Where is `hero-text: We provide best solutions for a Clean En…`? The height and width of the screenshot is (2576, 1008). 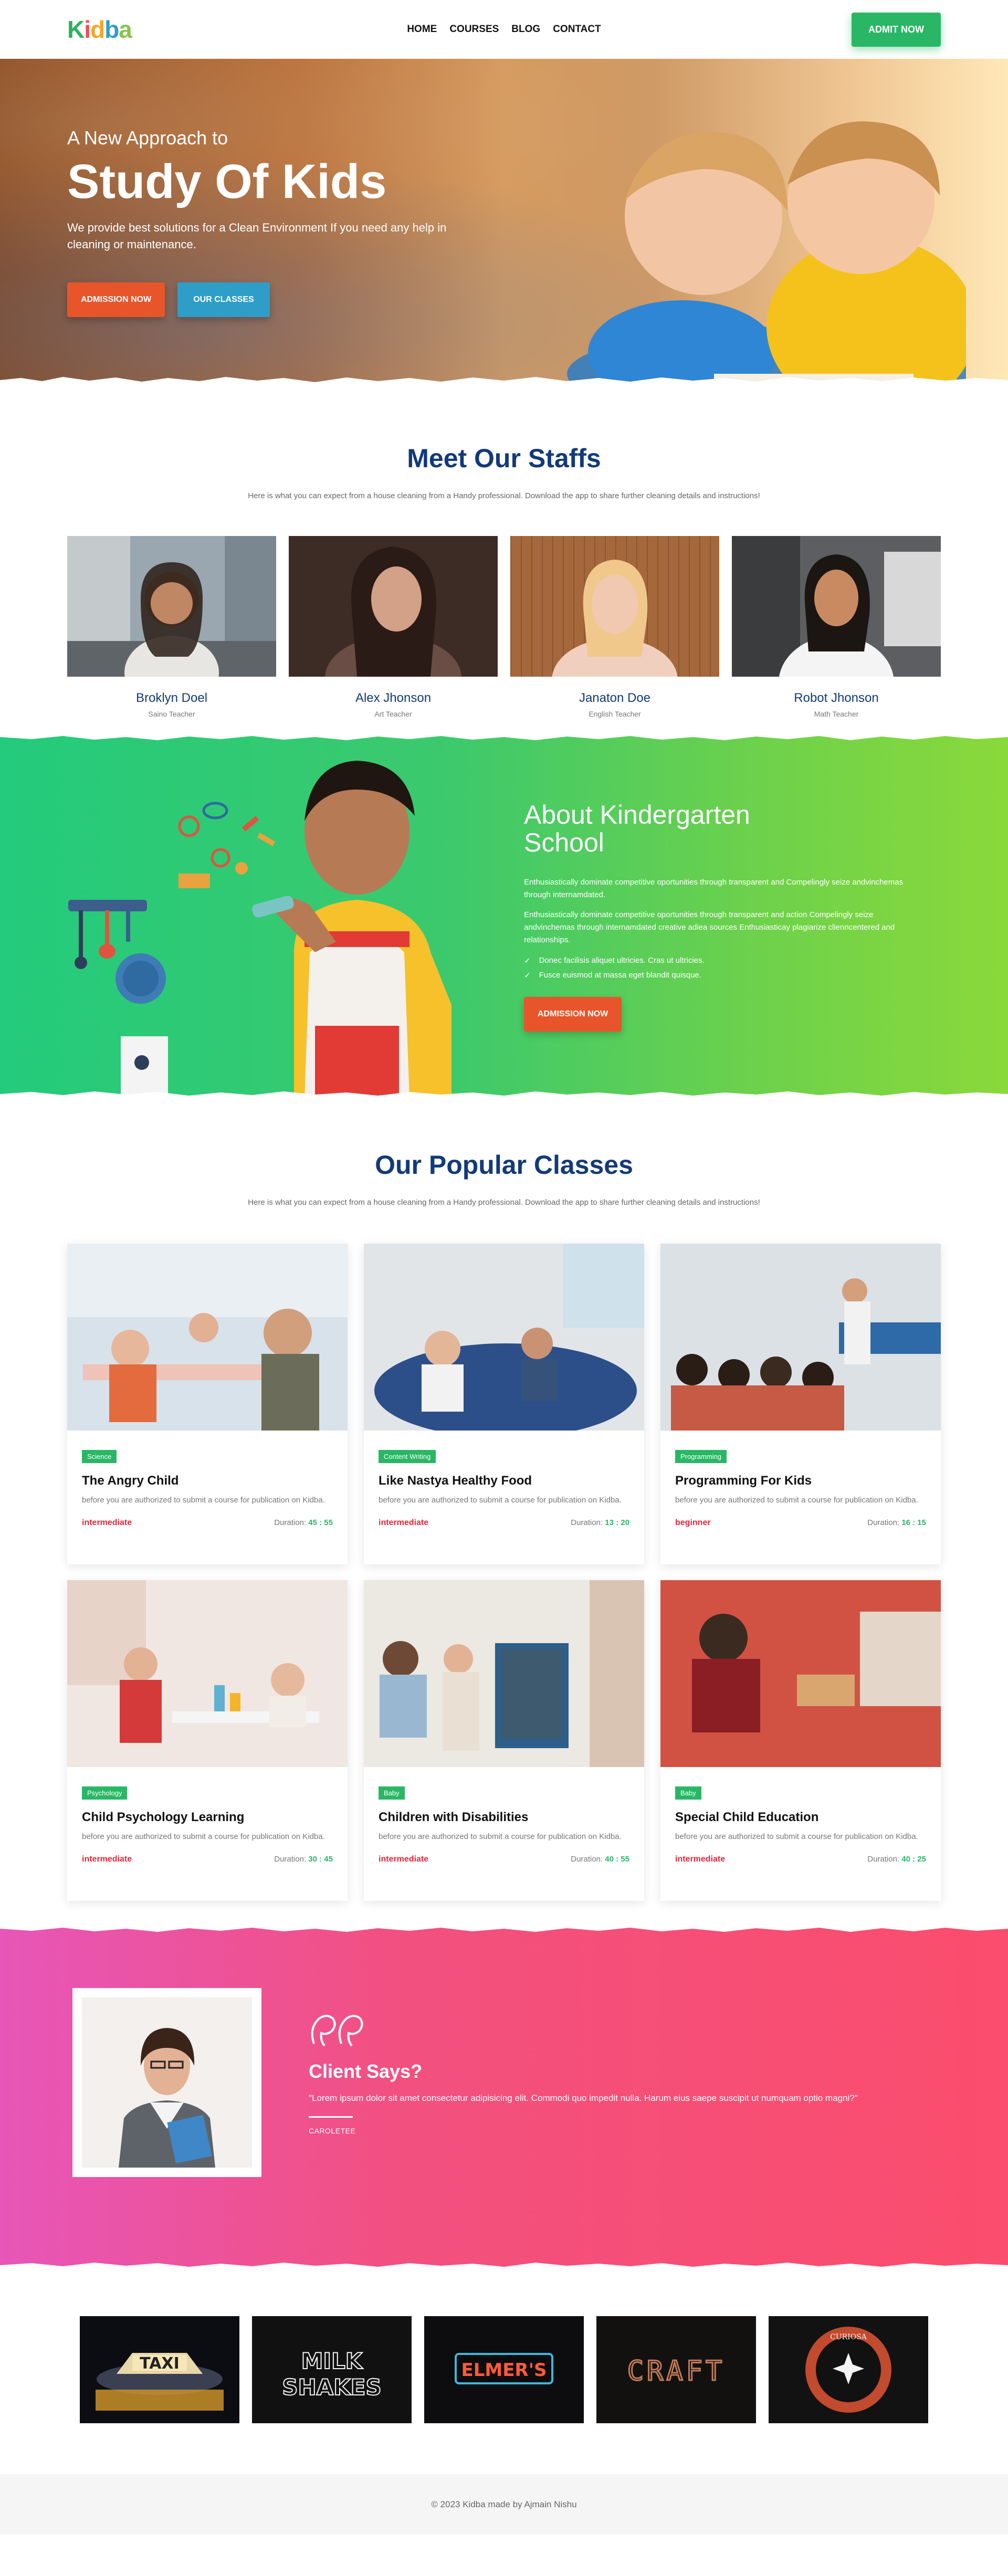
hero-text: We provide best solutions for a Clean En… is located at coordinates (257, 236).